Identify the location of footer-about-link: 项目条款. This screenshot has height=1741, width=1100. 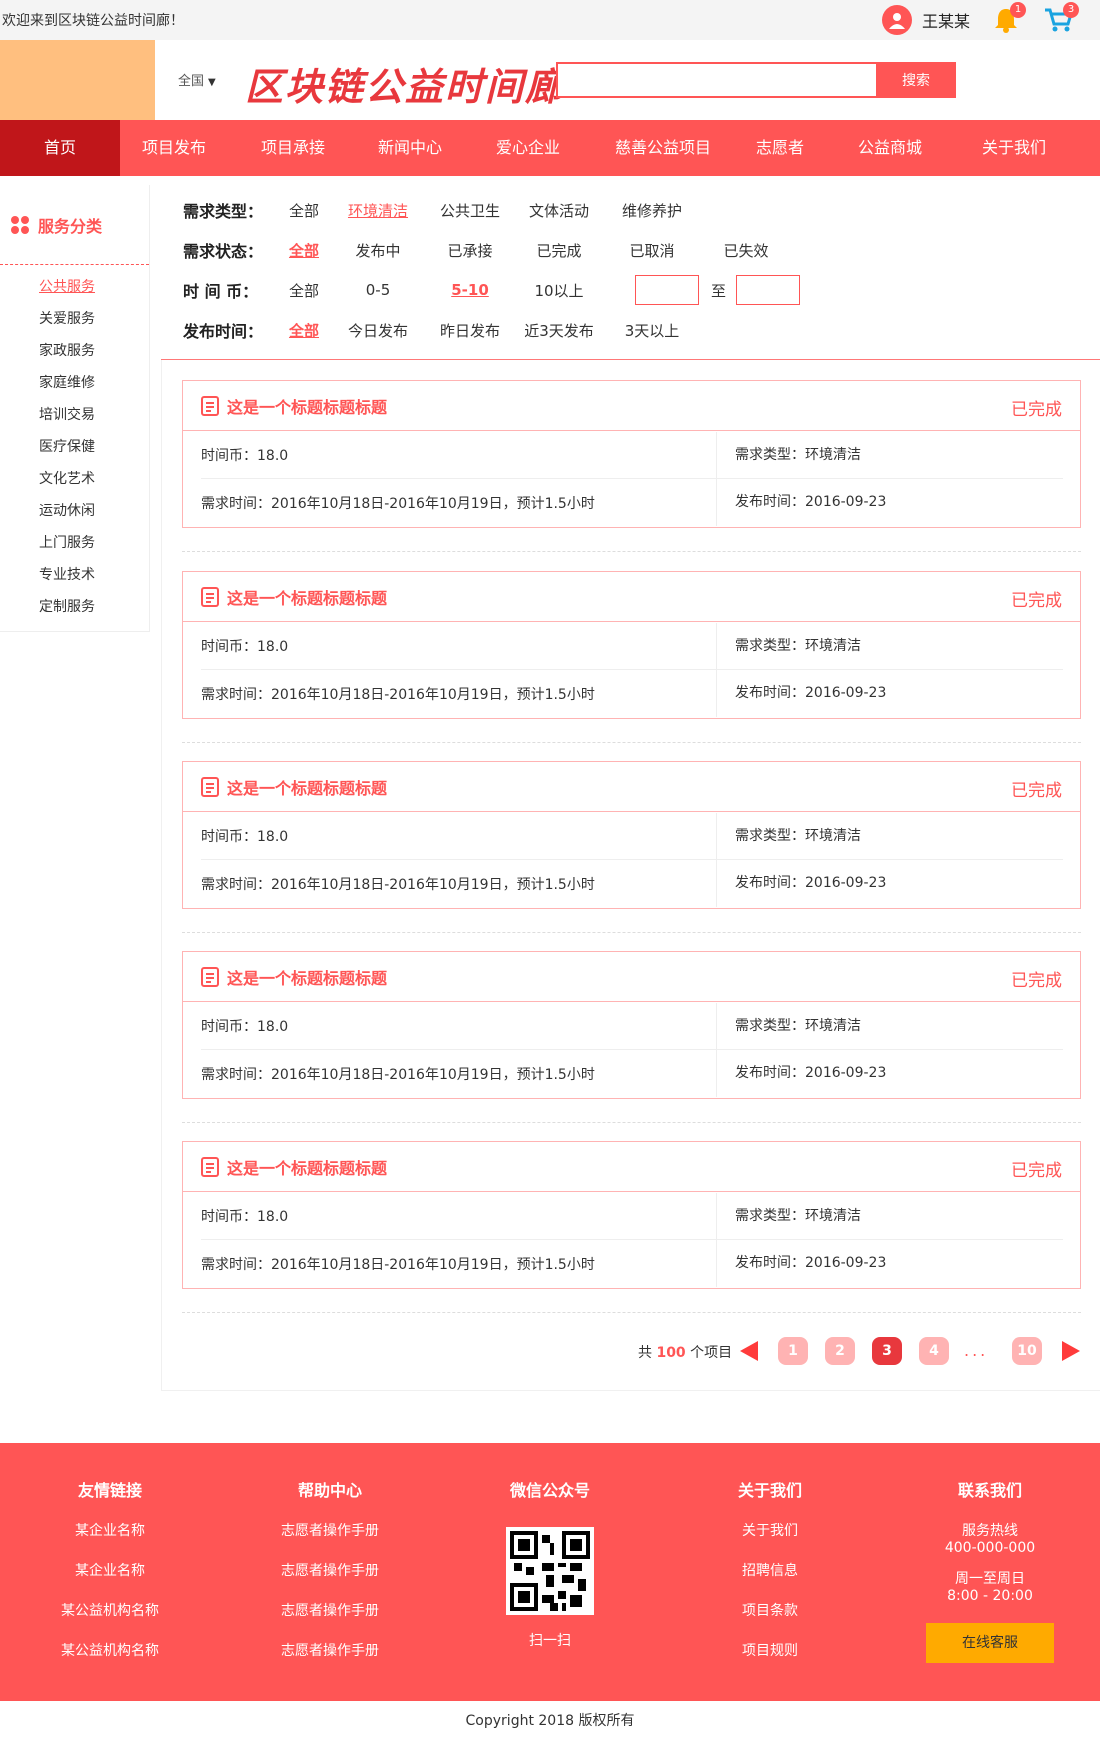
(770, 1611).